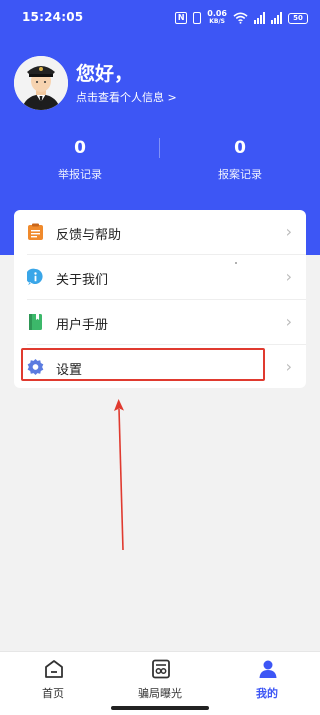 The height and width of the screenshot is (715, 320). I want to click on report-records: 0 举报记录, so click(80, 160).